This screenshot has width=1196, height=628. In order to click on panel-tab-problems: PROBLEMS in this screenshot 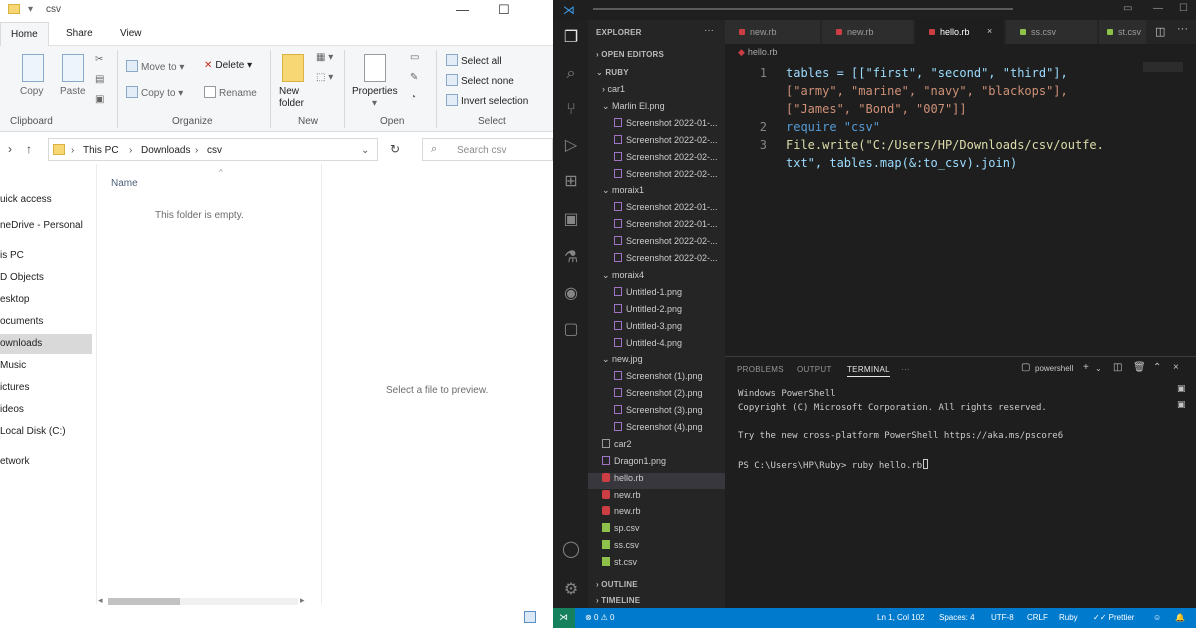, I will do `click(760, 369)`.